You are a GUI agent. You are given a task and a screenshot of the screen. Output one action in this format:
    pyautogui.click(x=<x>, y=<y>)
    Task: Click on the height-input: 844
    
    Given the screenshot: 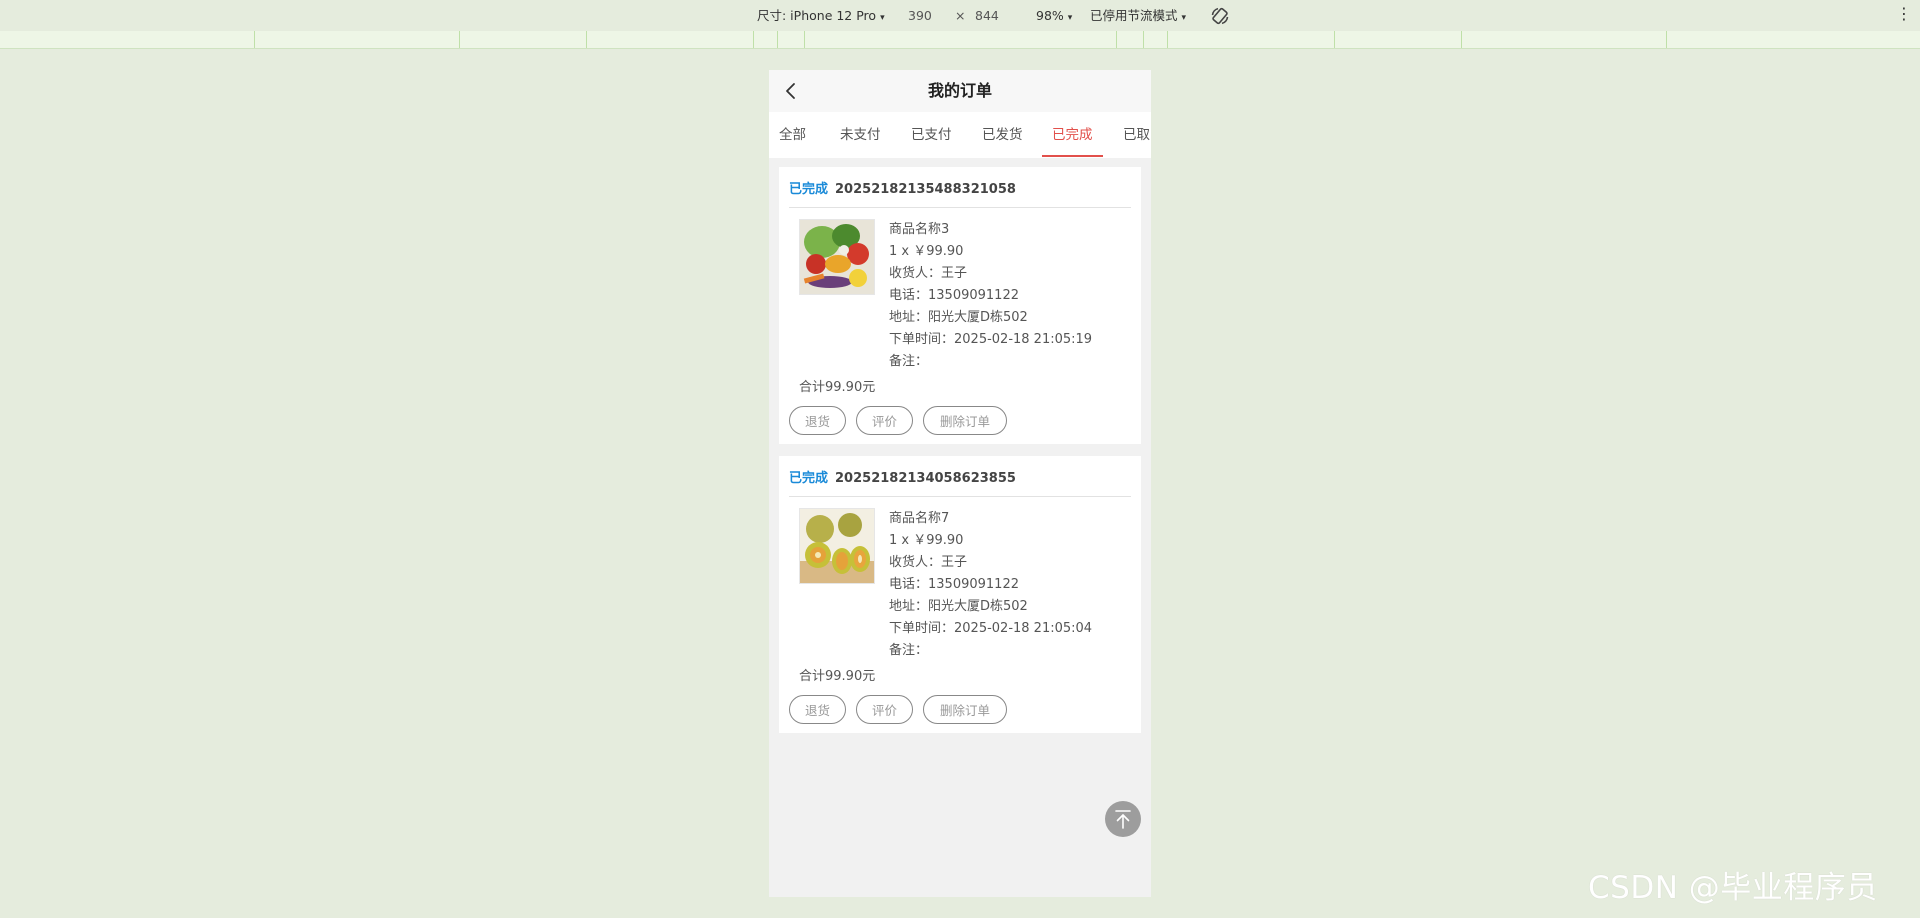 What is the action you would take?
    pyautogui.click(x=987, y=15)
    